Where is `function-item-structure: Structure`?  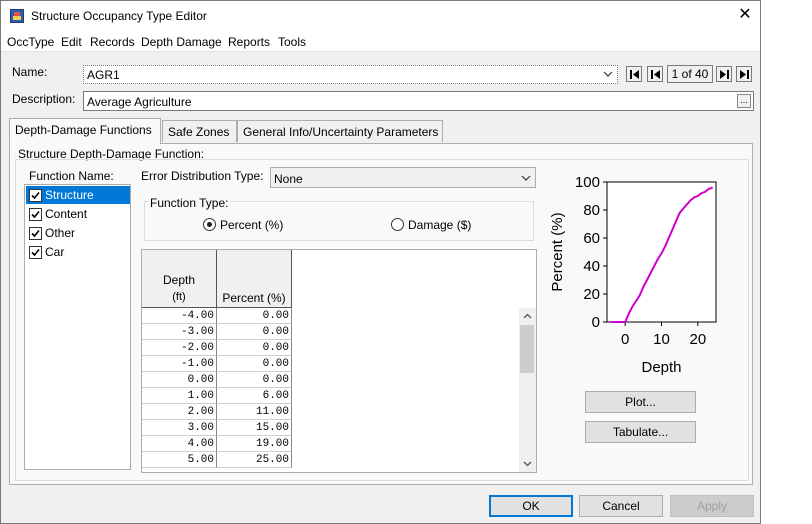
function-item-structure: Structure is located at coordinates (78, 195).